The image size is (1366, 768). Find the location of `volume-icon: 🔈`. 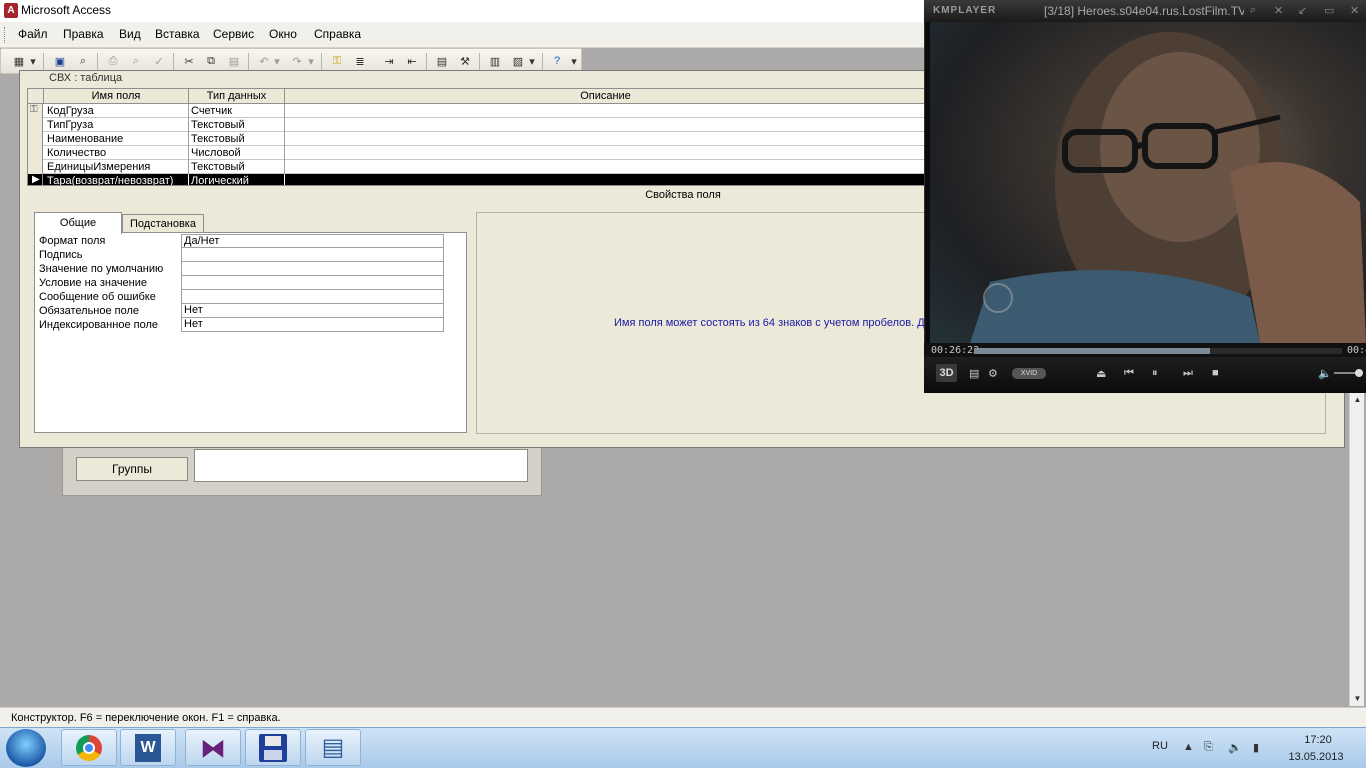

volume-icon: 🔈 is located at coordinates (1235, 747).